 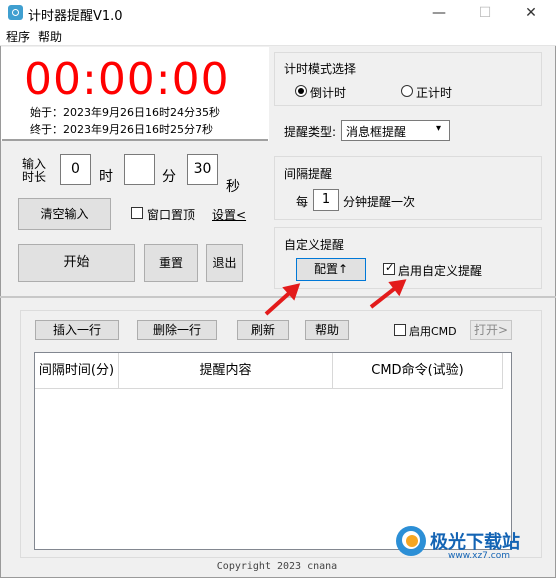 I want to click on help-button: 帮助, so click(x=327, y=330).